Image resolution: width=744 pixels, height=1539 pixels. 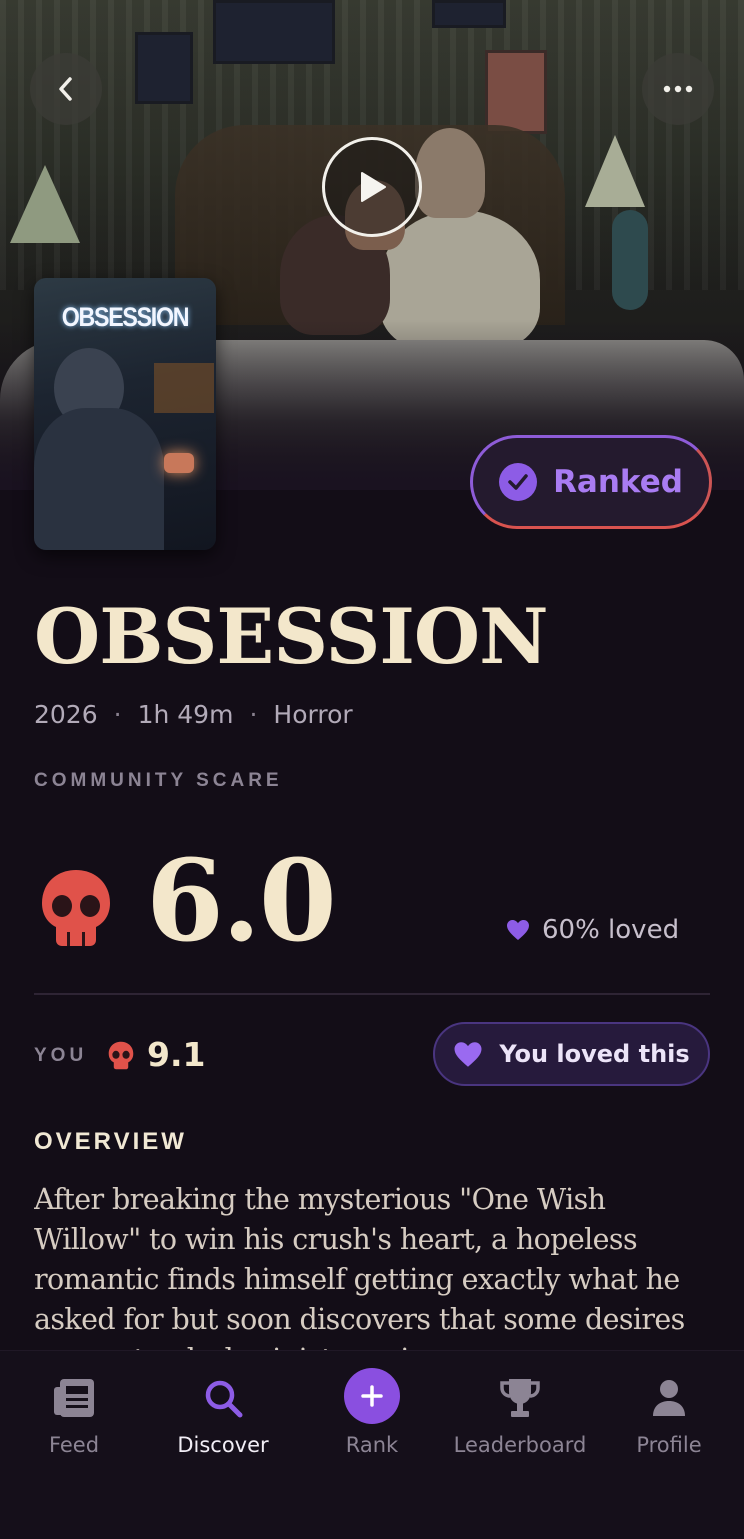 What do you see at coordinates (520, 1398) in the screenshot?
I see `trophy-icon` at bounding box center [520, 1398].